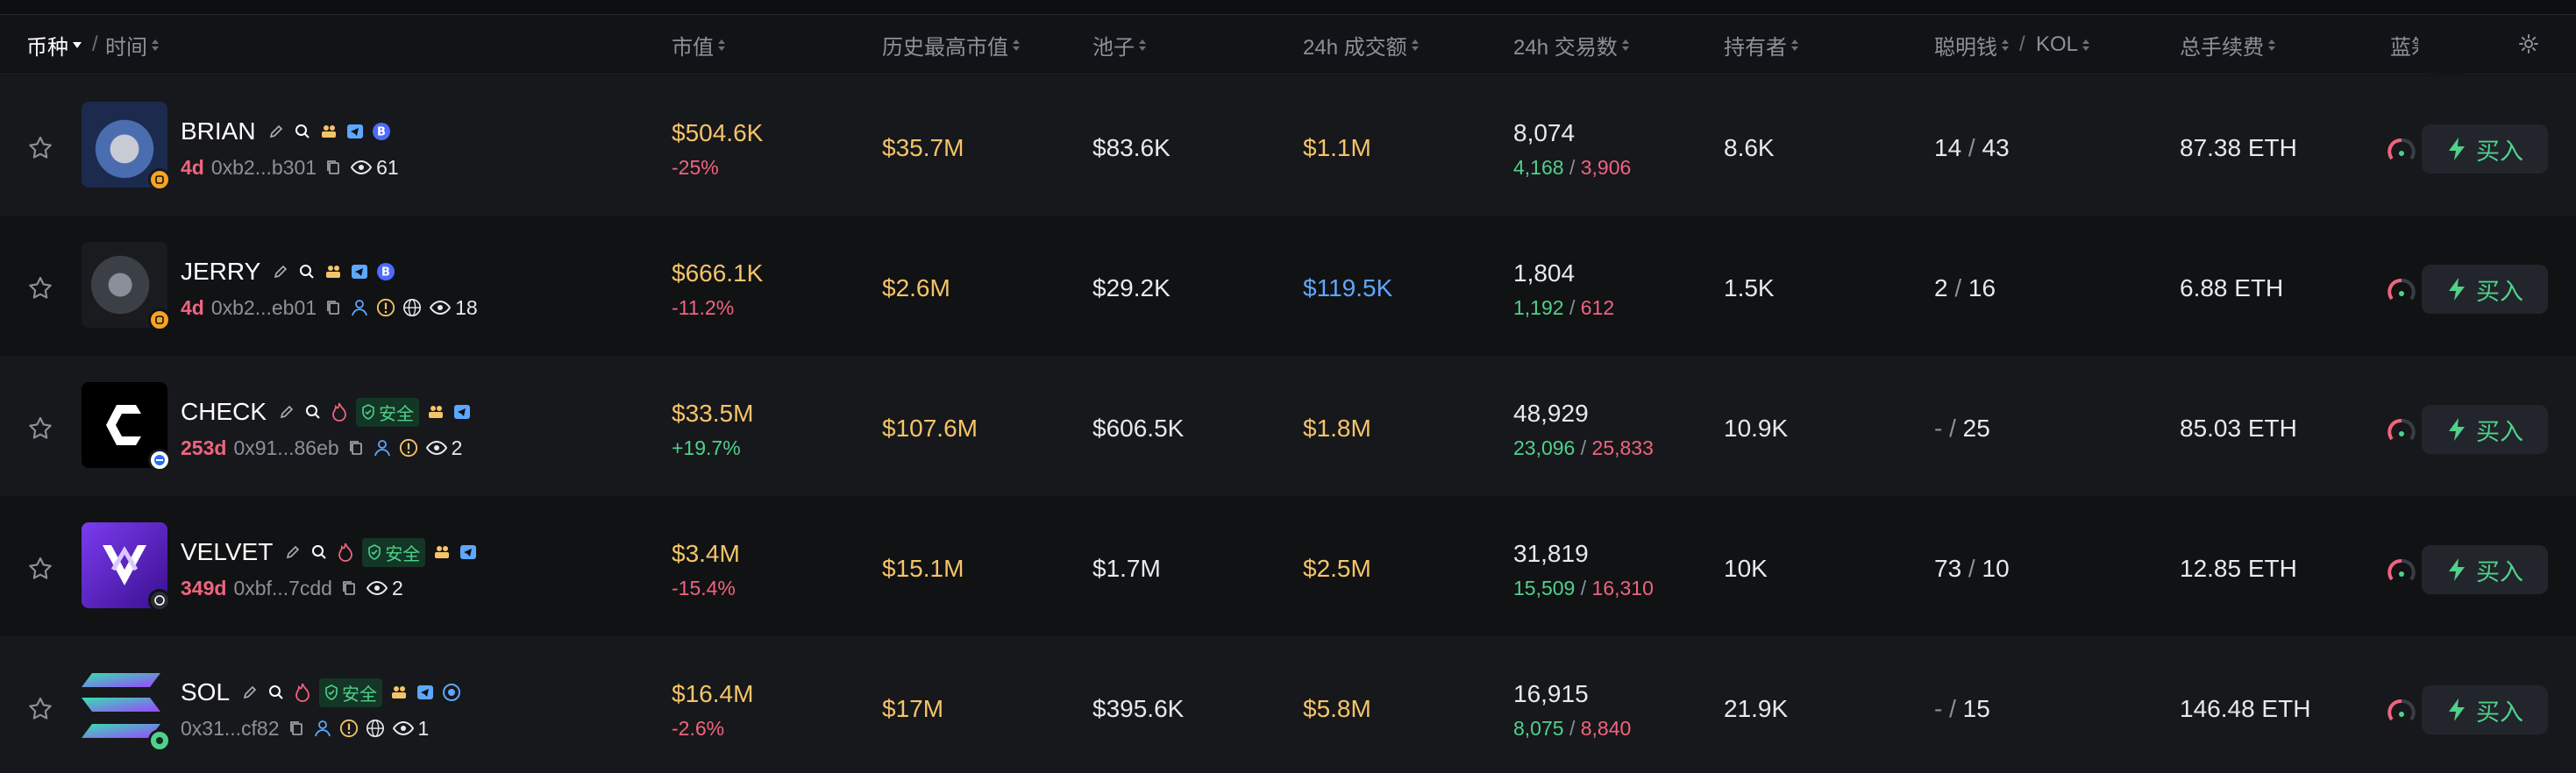 The width and height of the screenshot is (2576, 773). Describe the element at coordinates (706, 553) in the screenshot. I see `market-cap: $3.4M` at that location.